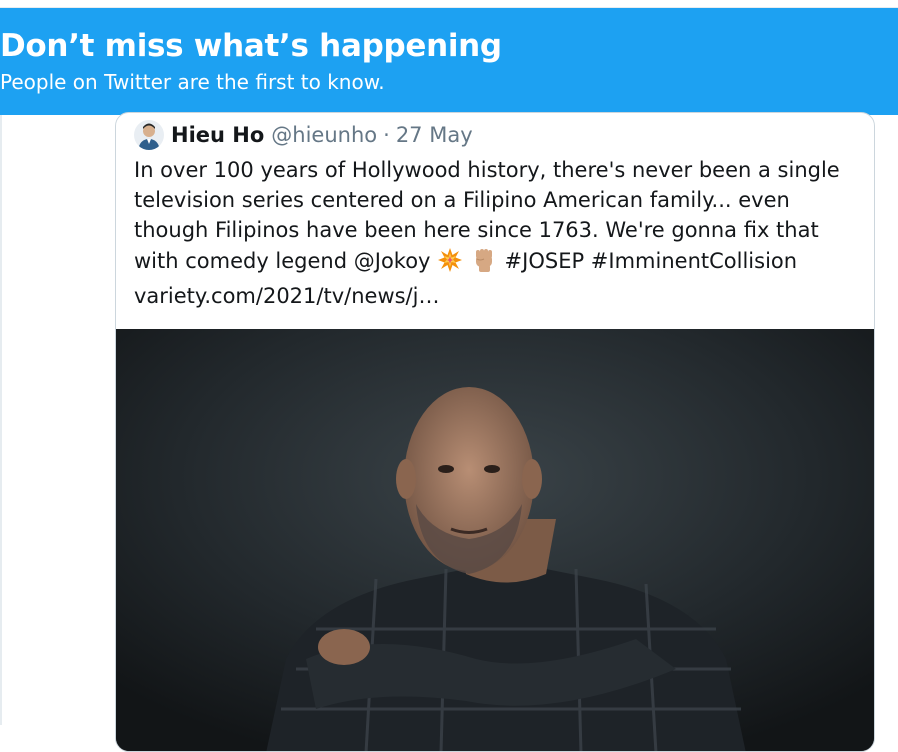 This screenshot has height=752, width=898. What do you see at coordinates (449, 4) in the screenshot?
I see `top-edge` at bounding box center [449, 4].